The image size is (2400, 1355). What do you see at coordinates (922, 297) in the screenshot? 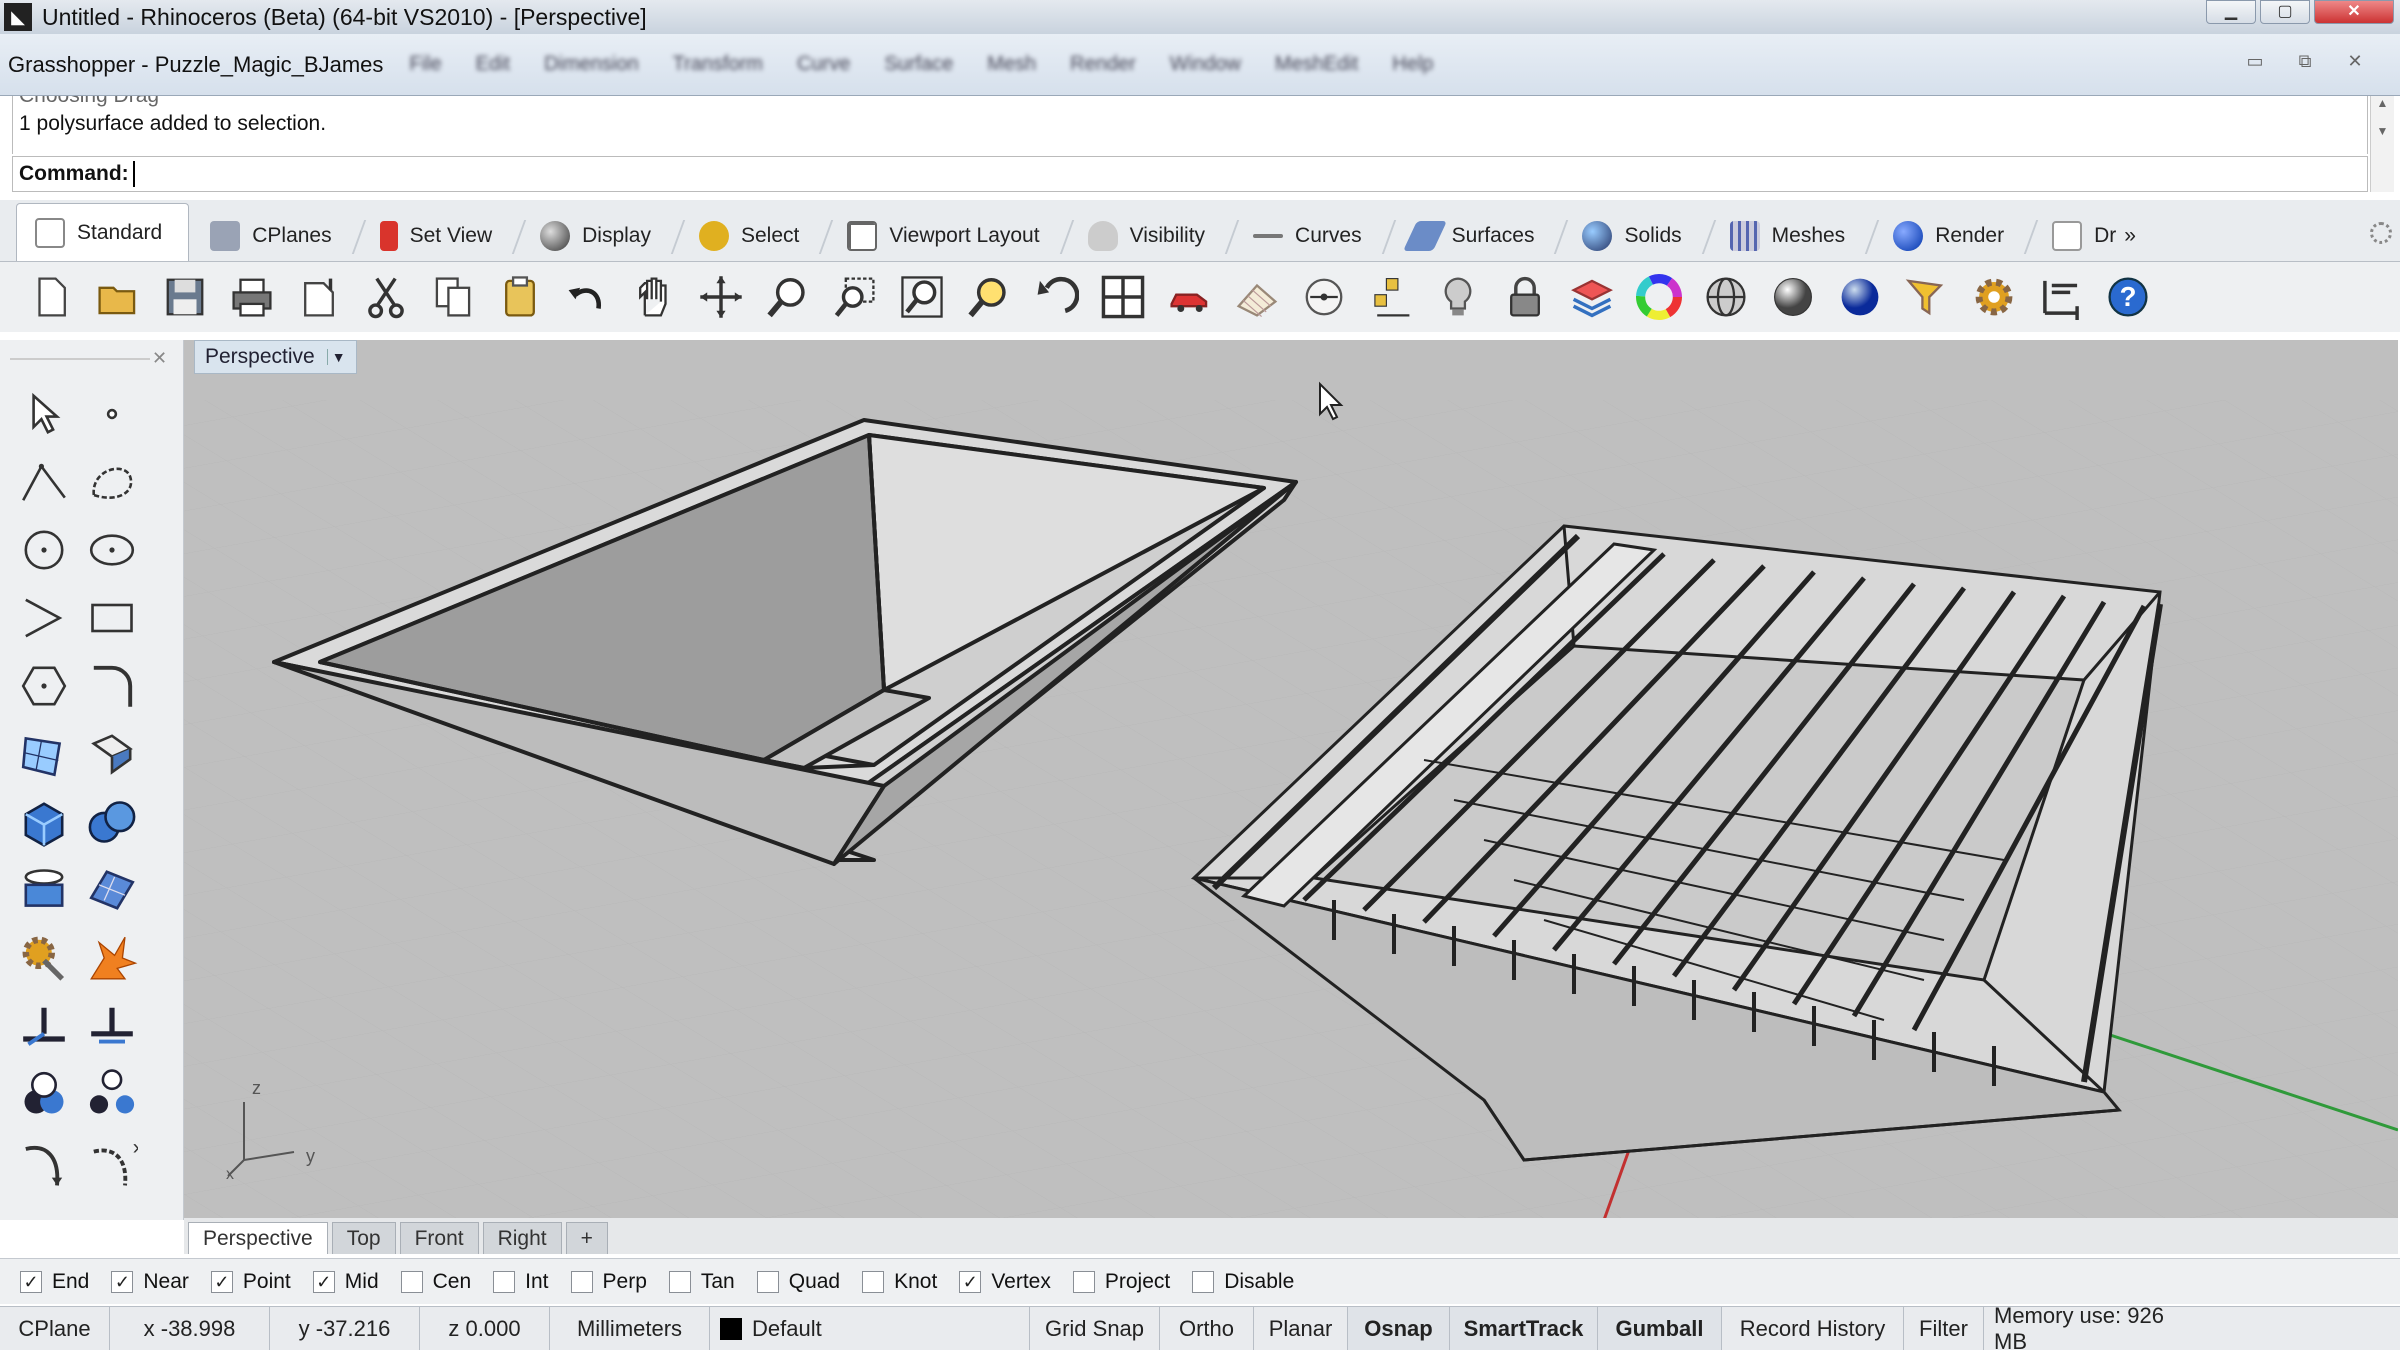
I see `zoom-extents-icon` at bounding box center [922, 297].